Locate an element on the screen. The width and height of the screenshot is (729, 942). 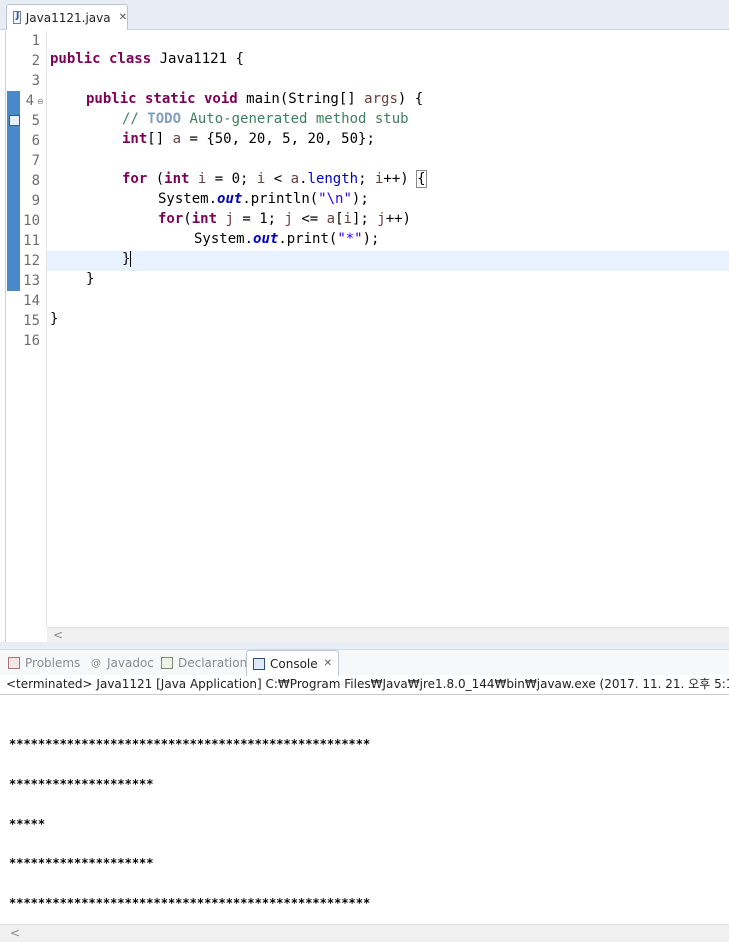
tab-problems: Problems is located at coordinates (44, 663).